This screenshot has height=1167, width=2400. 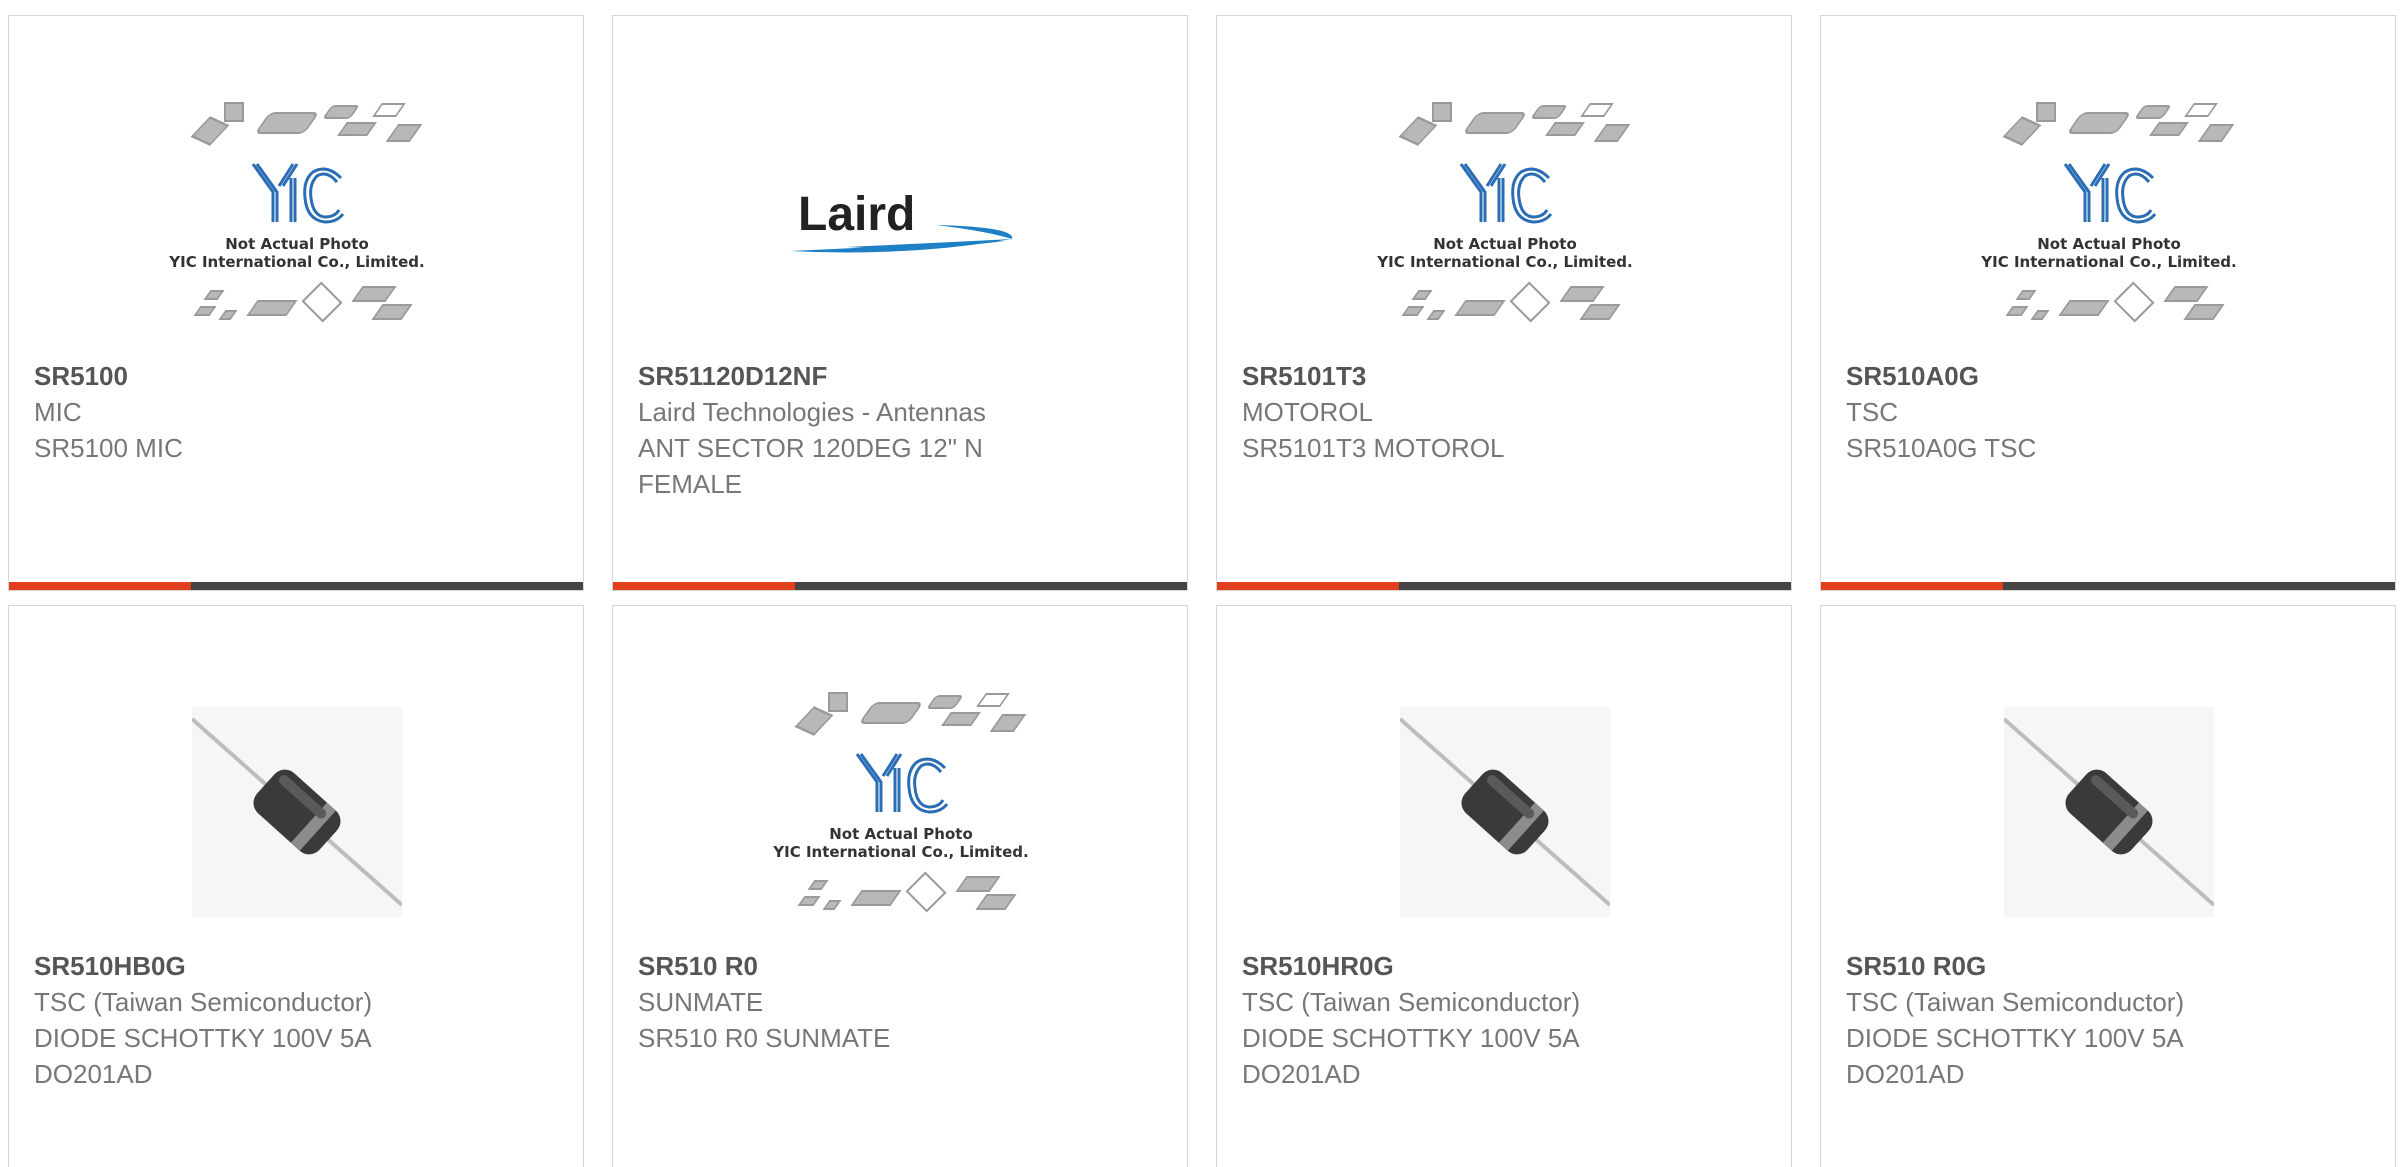 I want to click on product-part-number: SR51120D12NF, so click(x=898, y=376).